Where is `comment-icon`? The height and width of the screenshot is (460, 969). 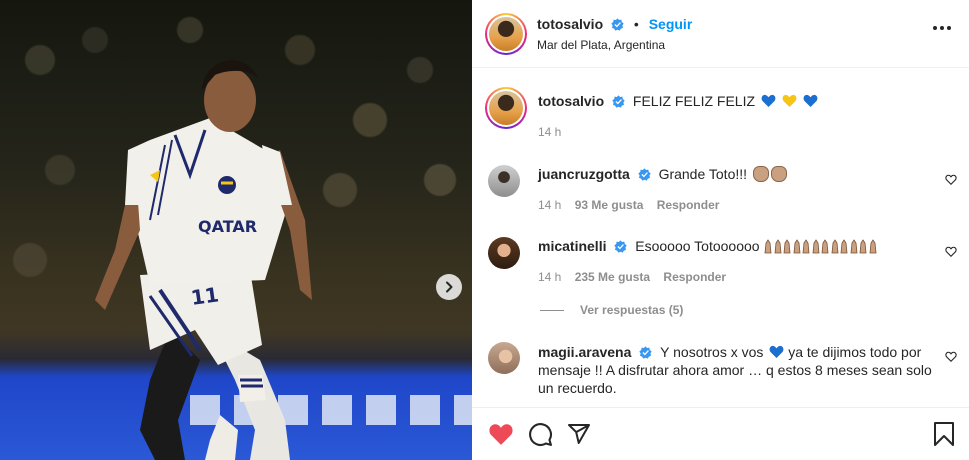
comment-icon is located at coordinates (540, 434).